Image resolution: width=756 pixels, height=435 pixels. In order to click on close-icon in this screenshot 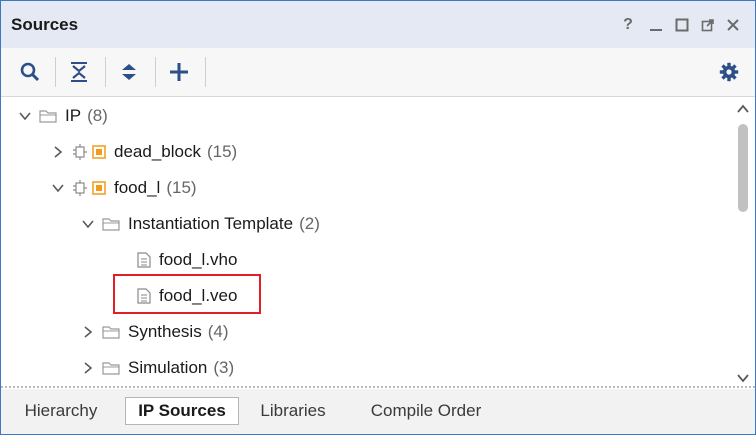, I will do `click(733, 25)`.